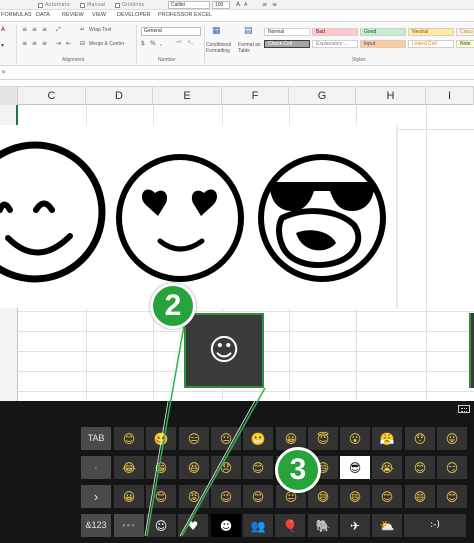 This screenshot has width=474, height=543. Describe the element at coordinates (189, 5) in the screenshot. I see `font-name-select: Calibri` at that location.